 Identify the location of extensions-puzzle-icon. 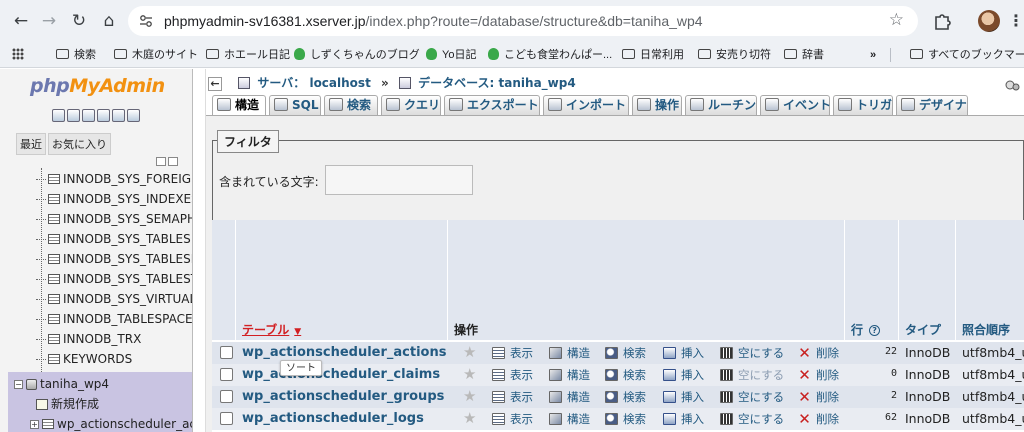
(942, 21).